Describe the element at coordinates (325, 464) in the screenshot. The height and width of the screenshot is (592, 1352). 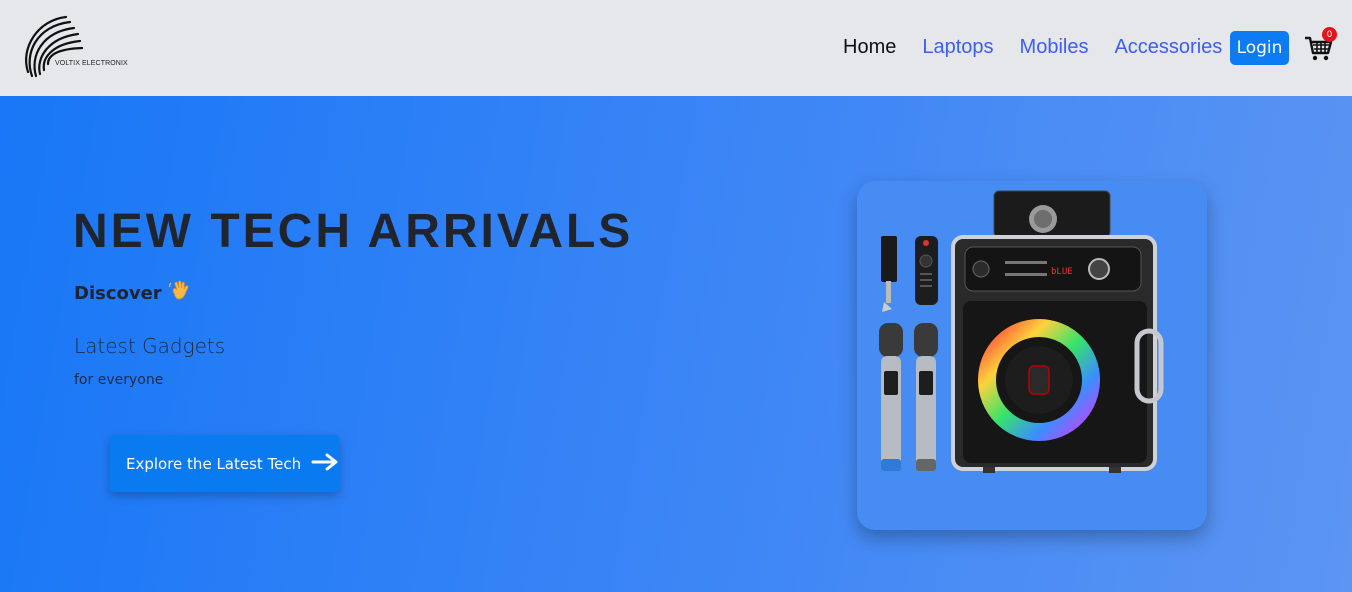
I see `arrow-right-icon` at that location.